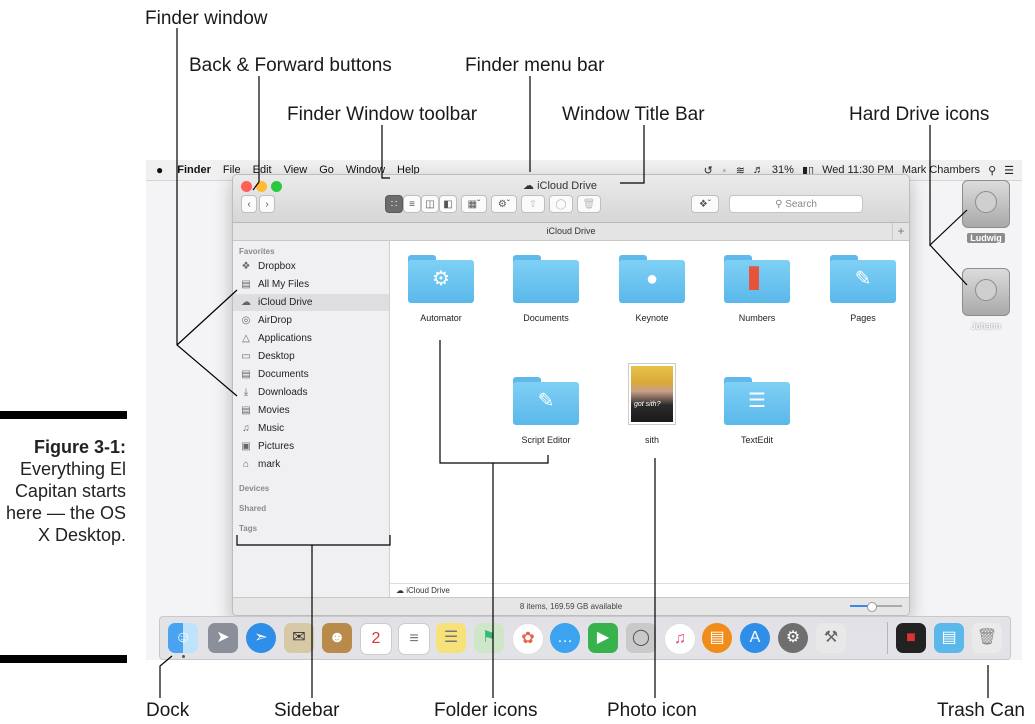  What do you see at coordinates (246, 410) in the screenshot?
I see `movies-icon: ▤` at bounding box center [246, 410].